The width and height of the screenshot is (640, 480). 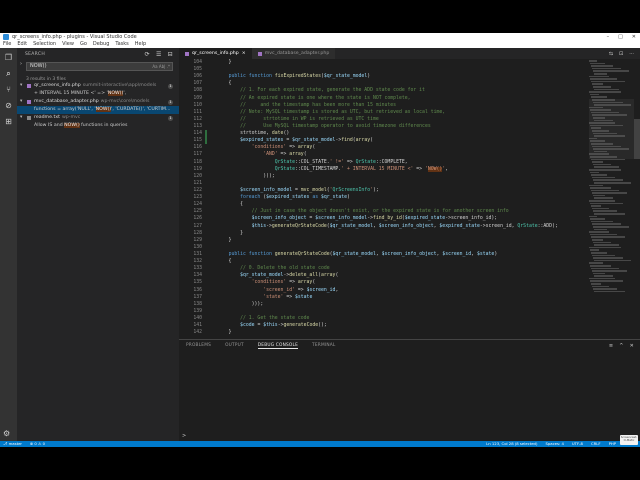 What do you see at coordinates (637, 199) in the screenshot?
I see `editor-scrollbar` at bounding box center [637, 199].